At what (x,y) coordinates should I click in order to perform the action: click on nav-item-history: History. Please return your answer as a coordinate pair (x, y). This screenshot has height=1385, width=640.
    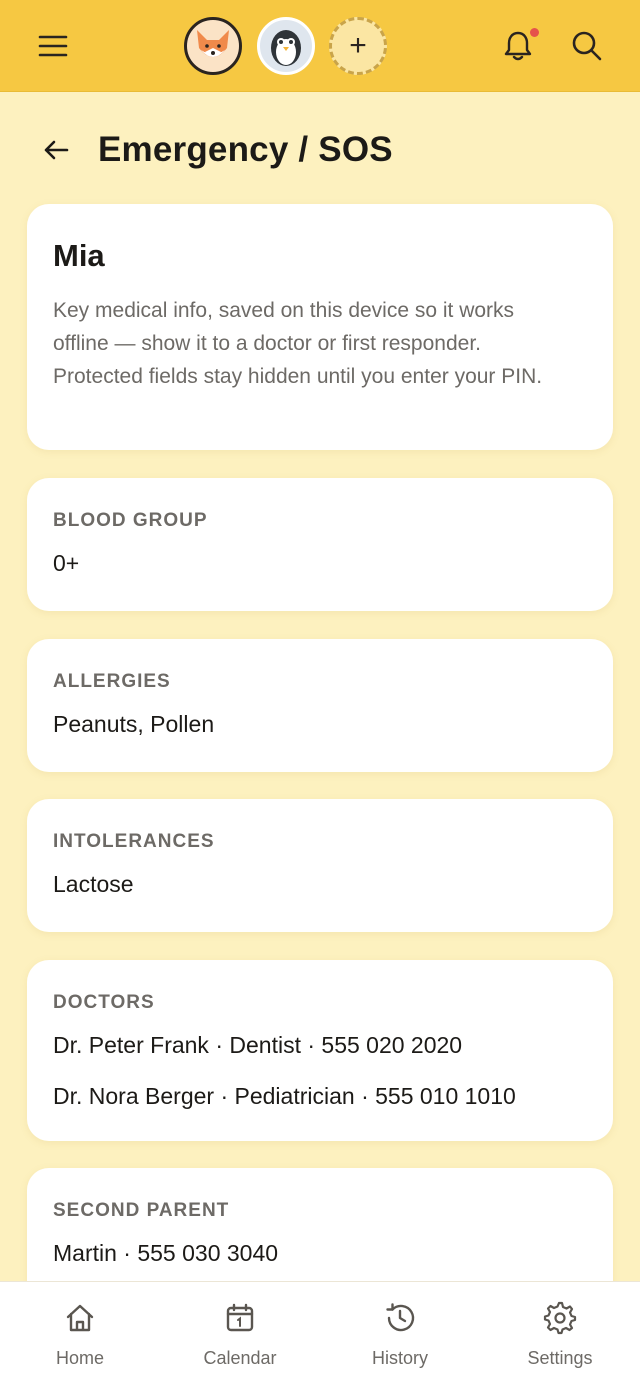
    Looking at the image, I should click on (400, 1333).